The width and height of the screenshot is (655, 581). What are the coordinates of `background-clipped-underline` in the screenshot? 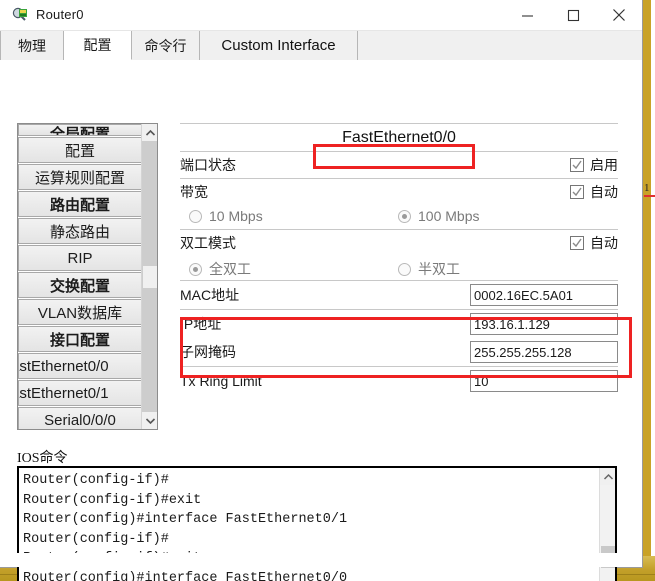 It's located at (649, 196).